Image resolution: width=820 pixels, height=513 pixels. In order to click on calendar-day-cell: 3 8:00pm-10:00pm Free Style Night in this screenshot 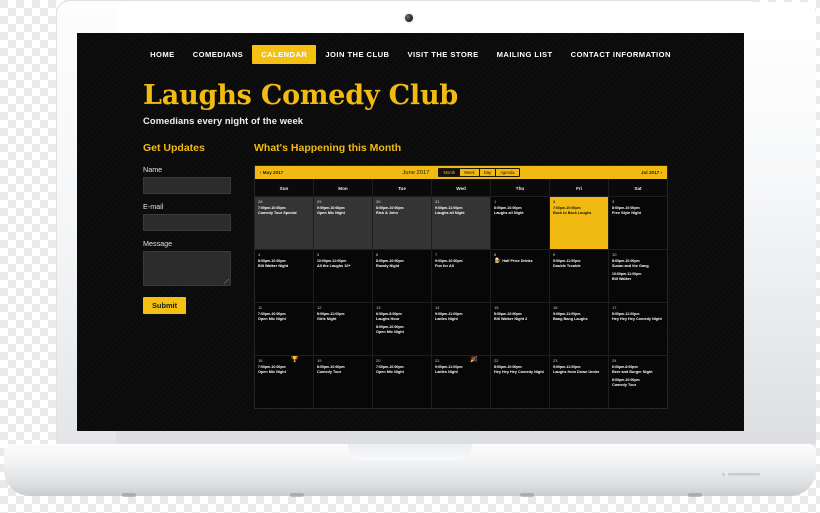, I will do `click(637, 223)`.